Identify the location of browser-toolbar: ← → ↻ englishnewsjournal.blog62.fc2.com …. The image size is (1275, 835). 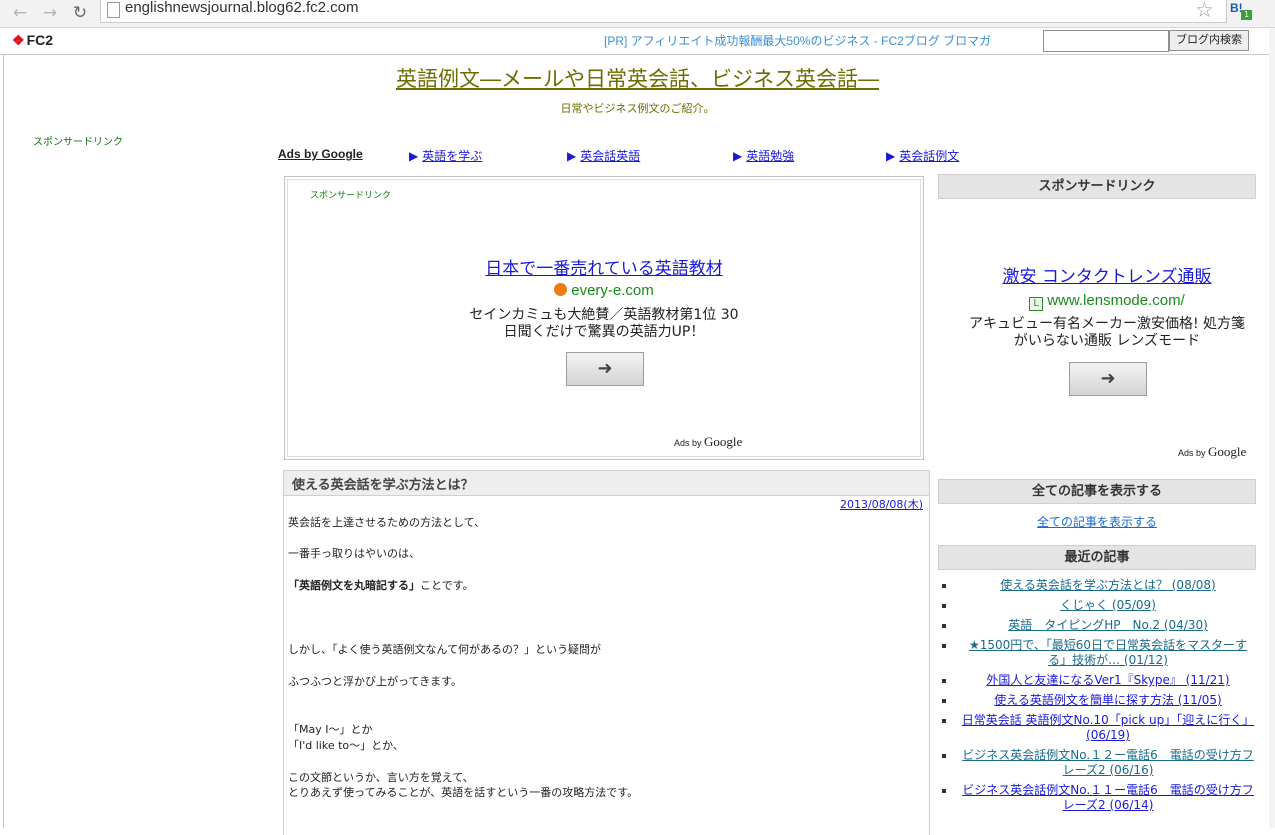
(637, 14).